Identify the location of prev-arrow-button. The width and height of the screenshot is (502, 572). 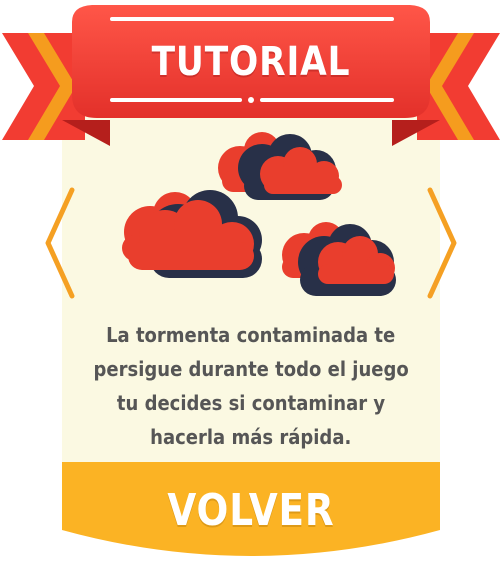
(60, 243).